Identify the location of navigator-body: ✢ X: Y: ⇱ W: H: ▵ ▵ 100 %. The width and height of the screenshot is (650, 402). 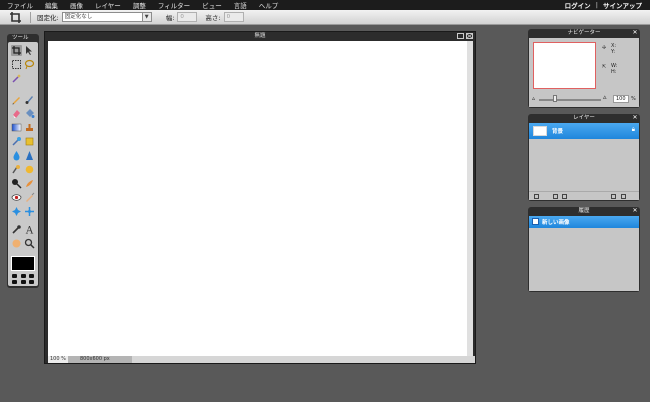
(584, 72).